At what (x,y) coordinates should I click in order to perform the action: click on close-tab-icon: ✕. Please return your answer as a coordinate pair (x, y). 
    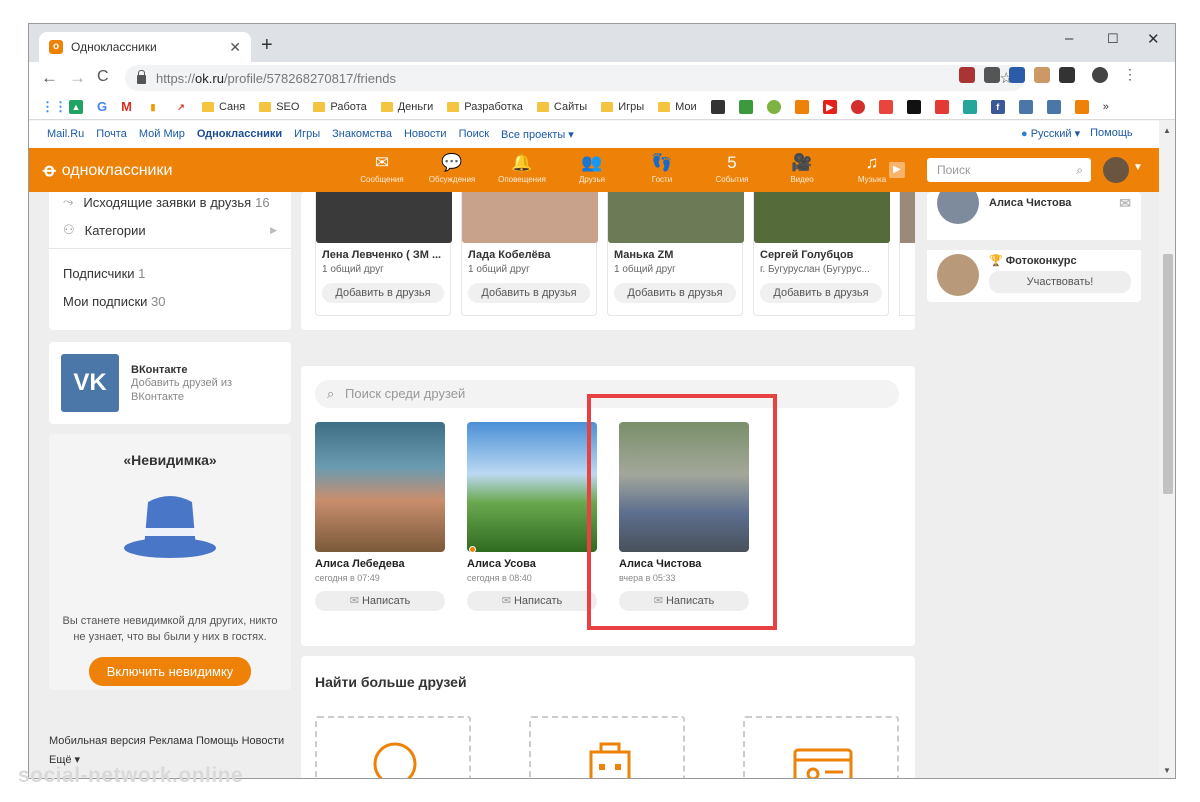
    Looking at the image, I should click on (235, 47).